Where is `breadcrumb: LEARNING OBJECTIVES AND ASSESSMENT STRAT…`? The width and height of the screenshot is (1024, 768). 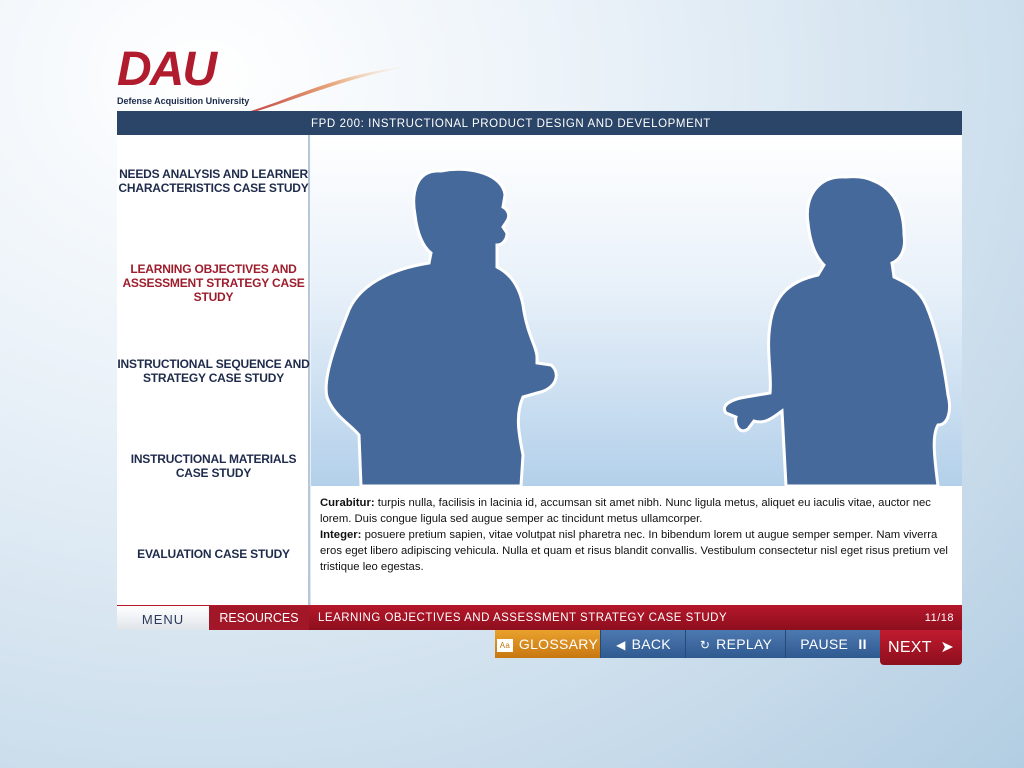
breadcrumb: LEARNING OBJECTIVES AND ASSESSMENT STRAT… is located at coordinates (523, 618).